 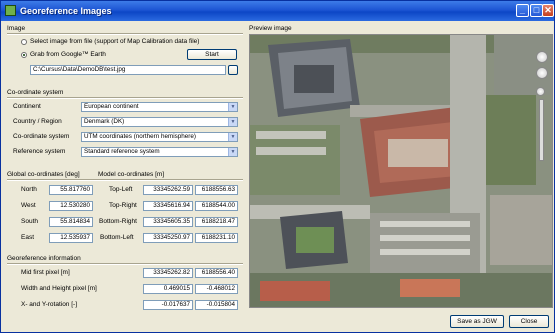 What do you see at coordinates (118, 221) in the screenshot?
I see `bottom-right-label: Bottom-Right` at bounding box center [118, 221].